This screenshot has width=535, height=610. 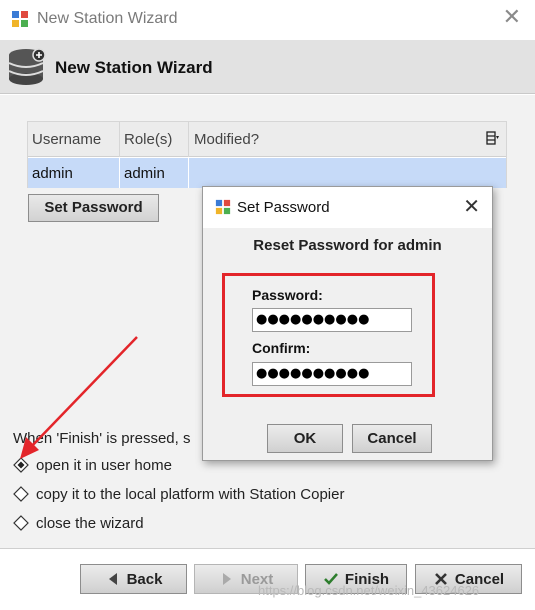 What do you see at coordinates (267, 139) in the screenshot?
I see `table-header: Username Role(s) Modified?` at bounding box center [267, 139].